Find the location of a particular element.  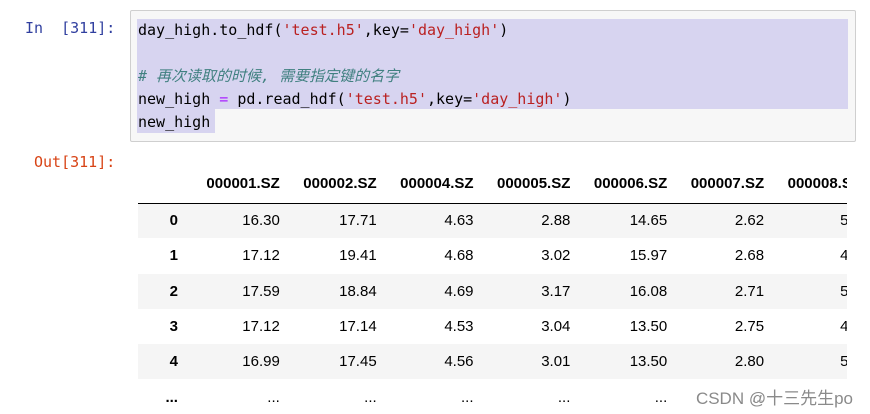

row-index: 1 is located at coordinates (173, 256).